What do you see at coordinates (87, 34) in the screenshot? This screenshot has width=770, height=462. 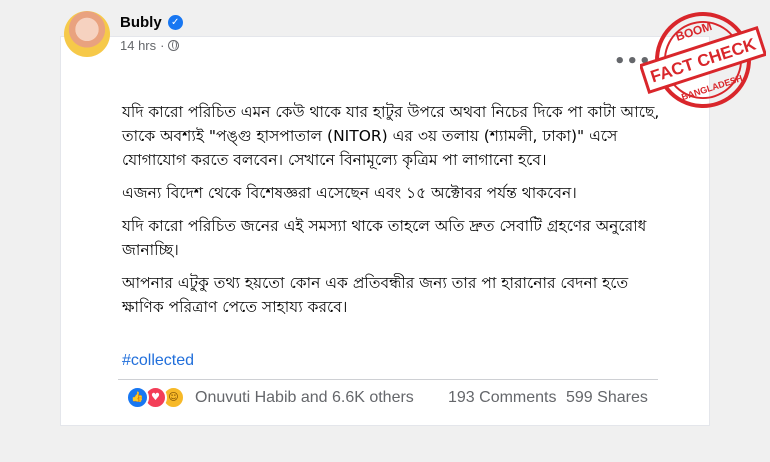 I see `author-avatar` at bounding box center [87, 34].